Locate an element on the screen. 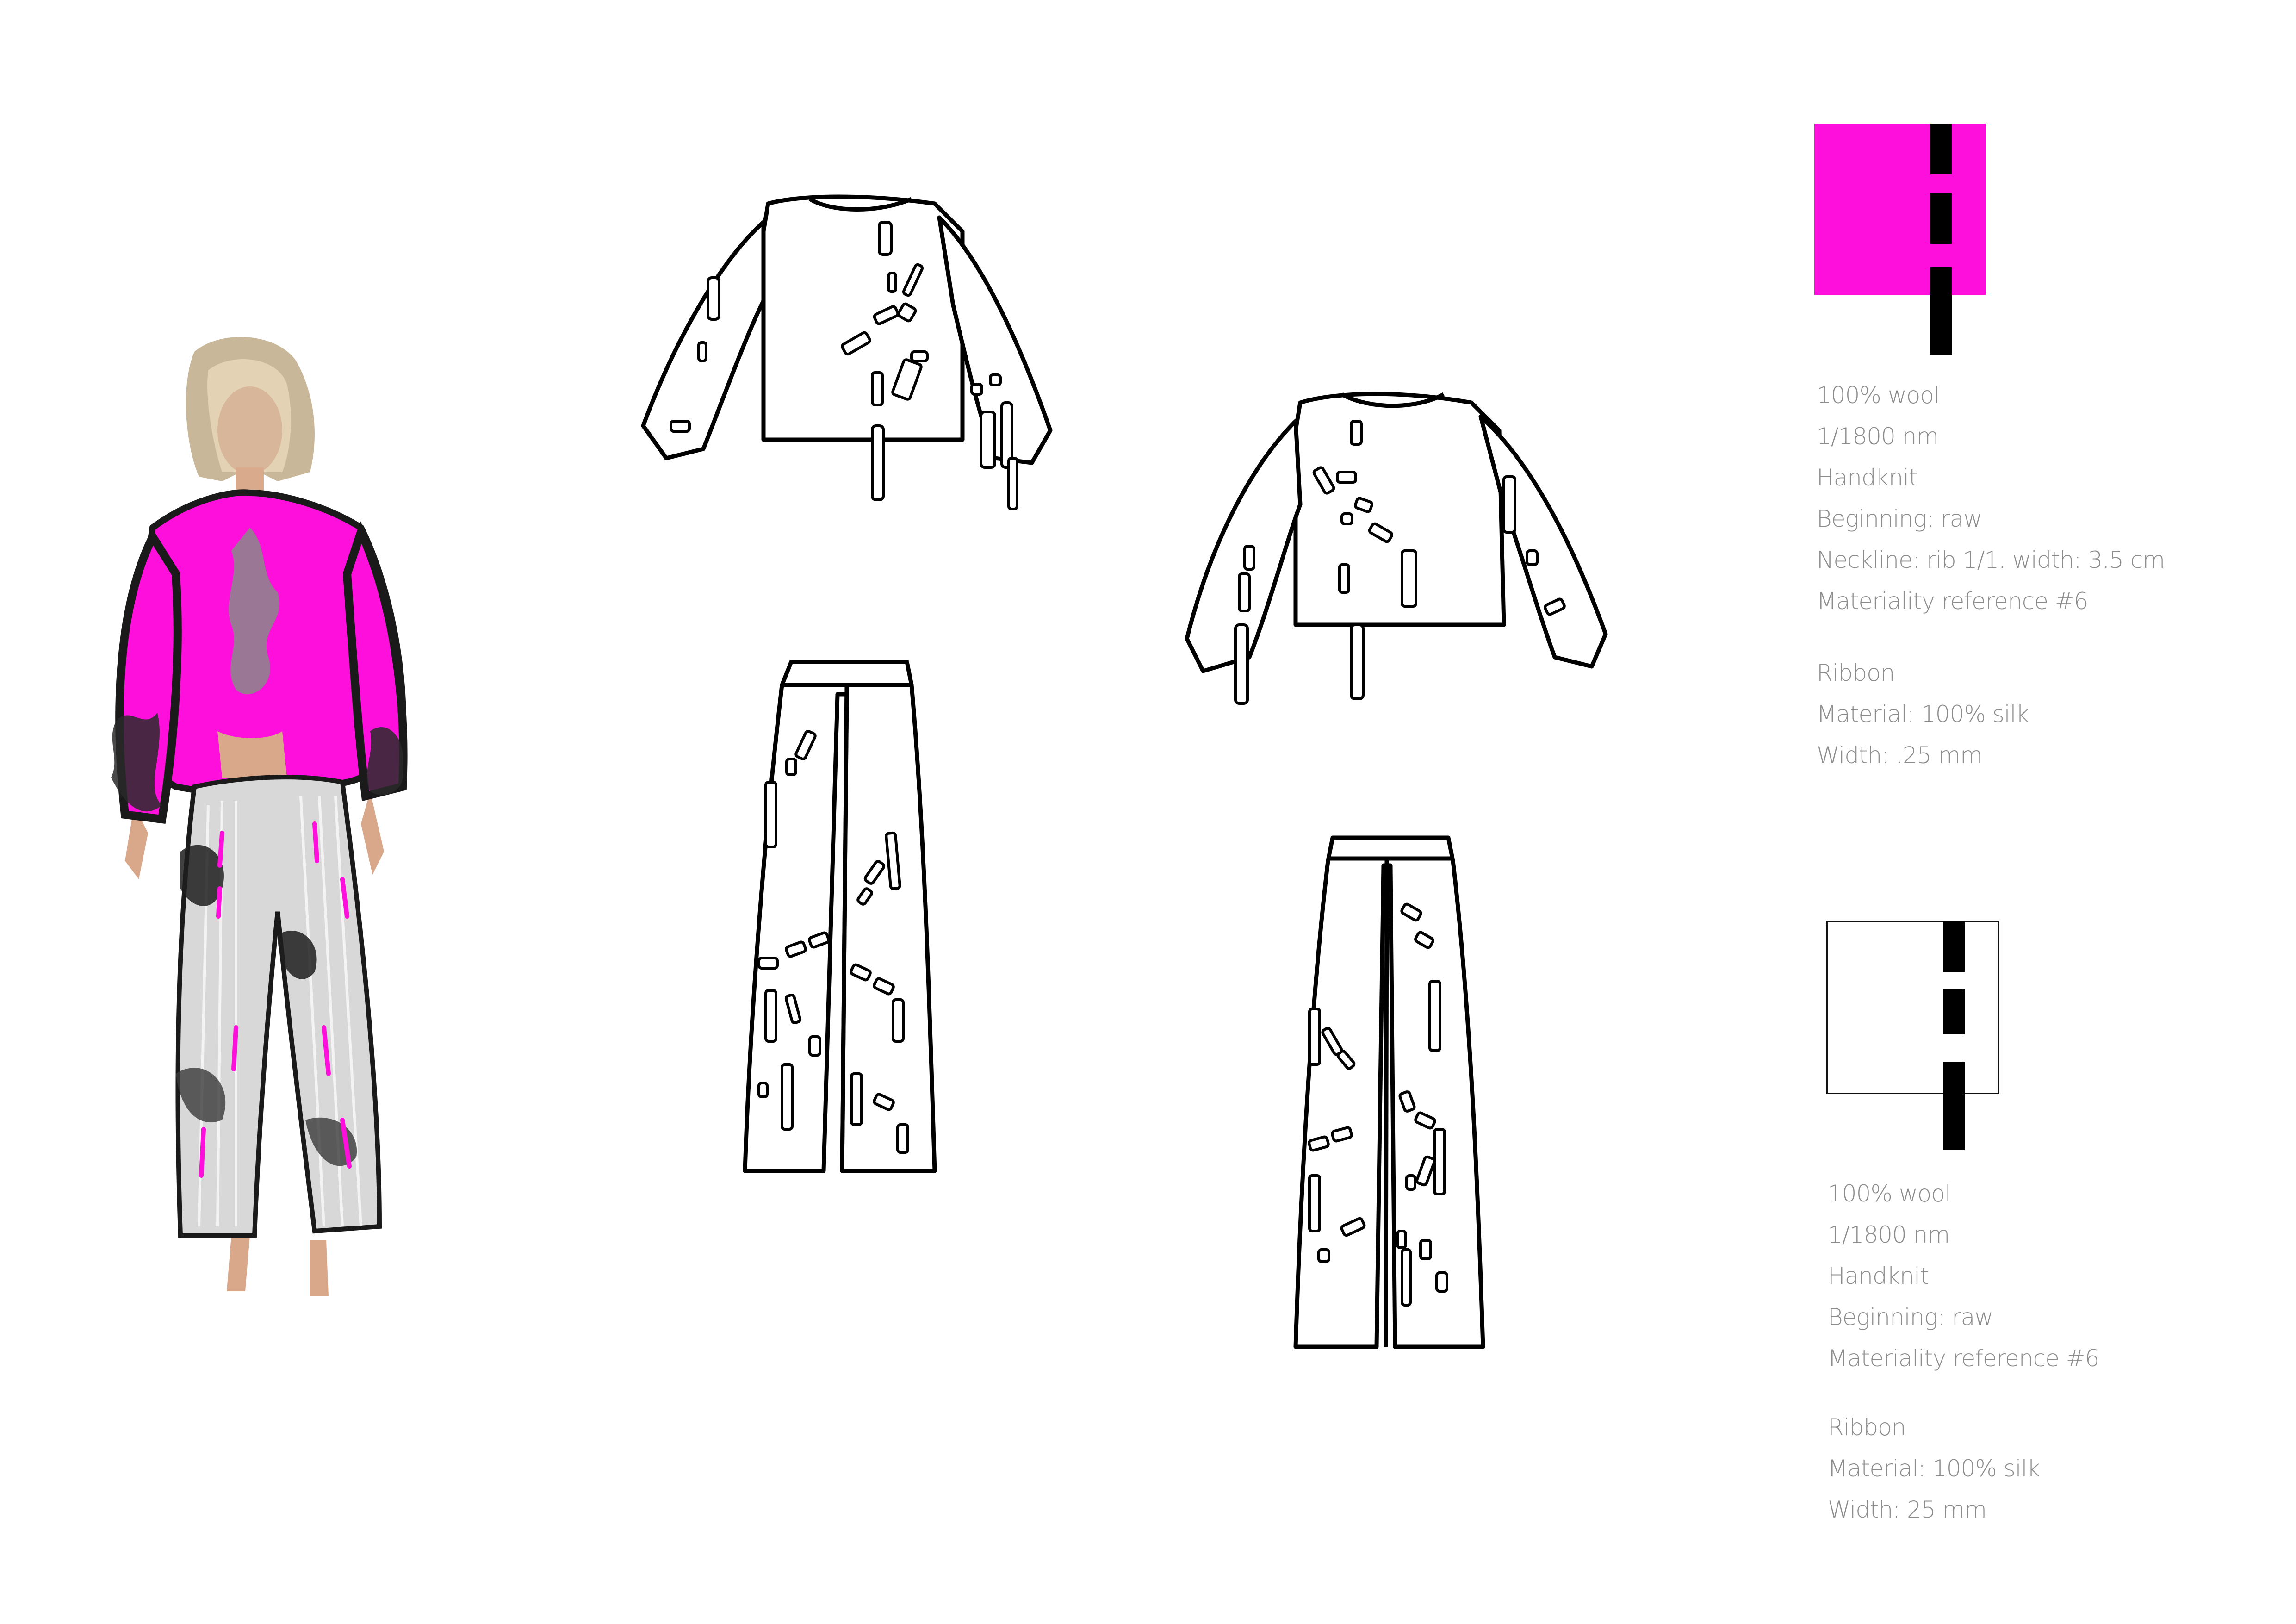 Image resolution: width=2296 pixels, height=1624 pixels. spec-line: Neckline: rib 1/1. width: 3.5 cm is located at coordinates (1991, 560).